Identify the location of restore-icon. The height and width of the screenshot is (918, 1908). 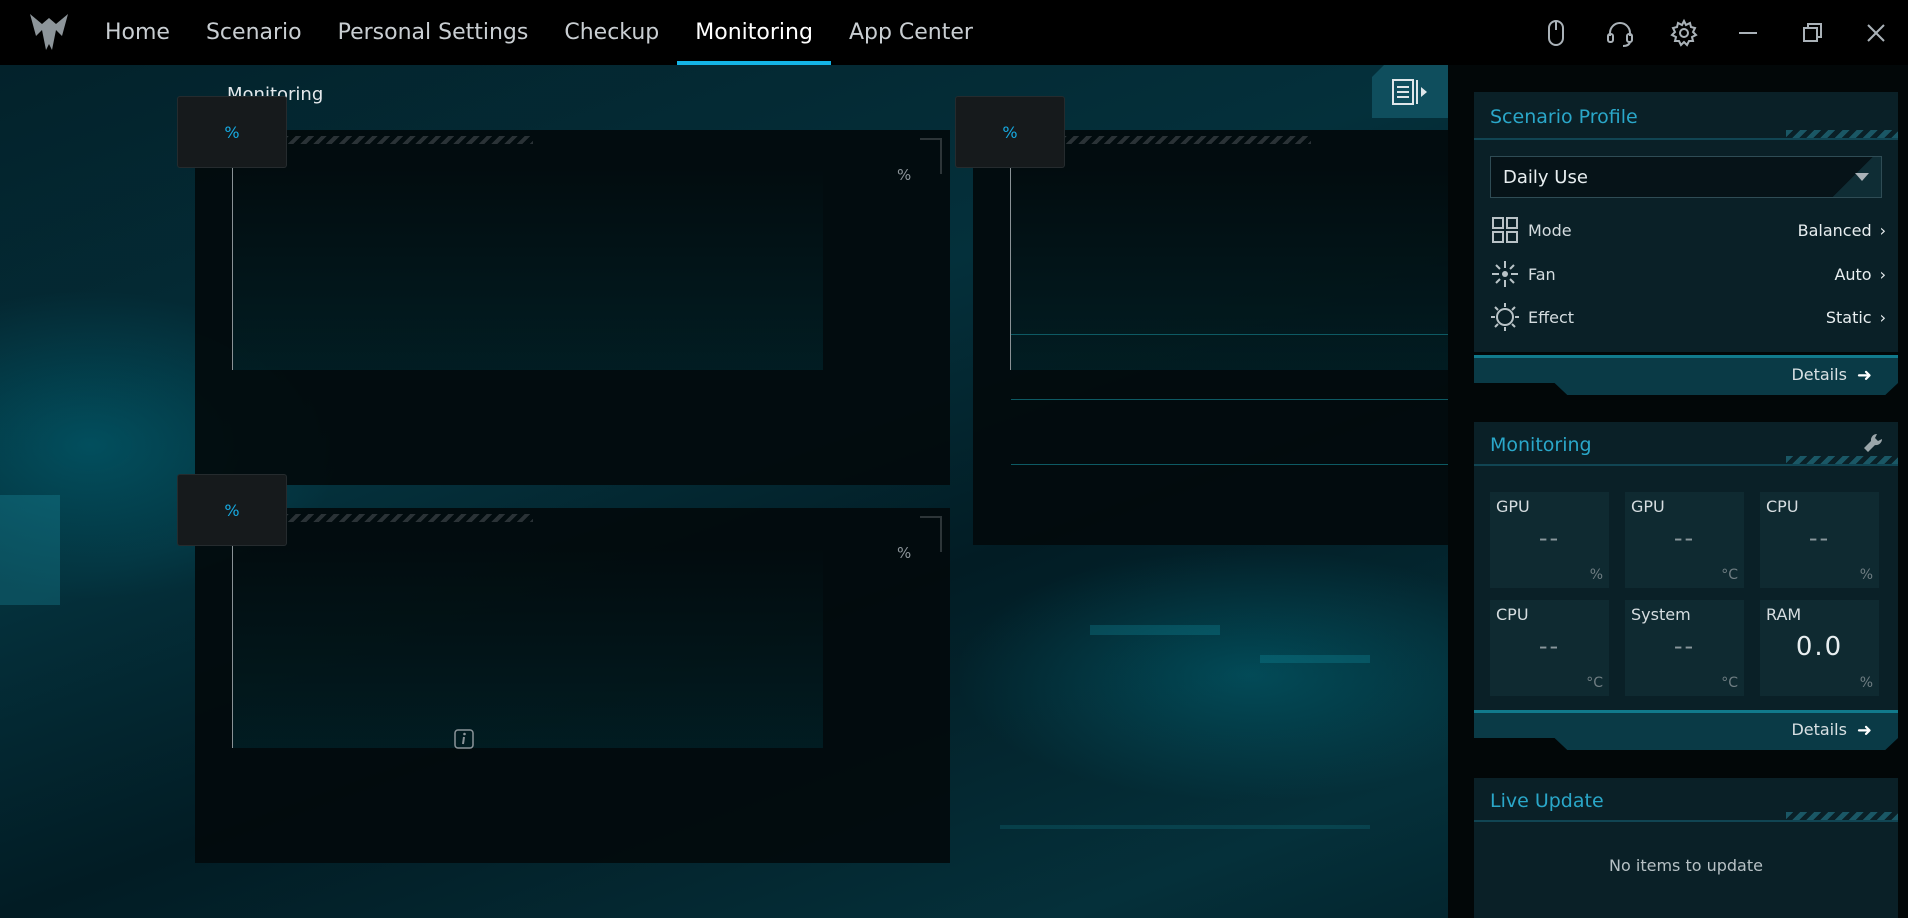
(1812, 32).